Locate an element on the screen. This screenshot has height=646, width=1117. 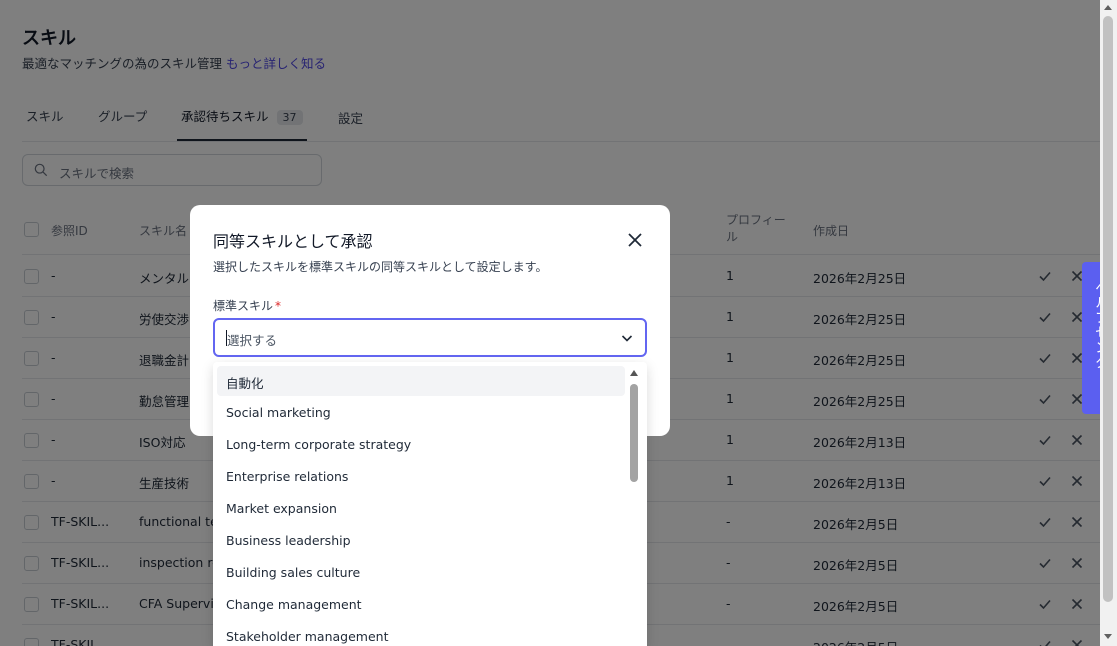
page-scrollbar is located at coordinates (1108, 323).